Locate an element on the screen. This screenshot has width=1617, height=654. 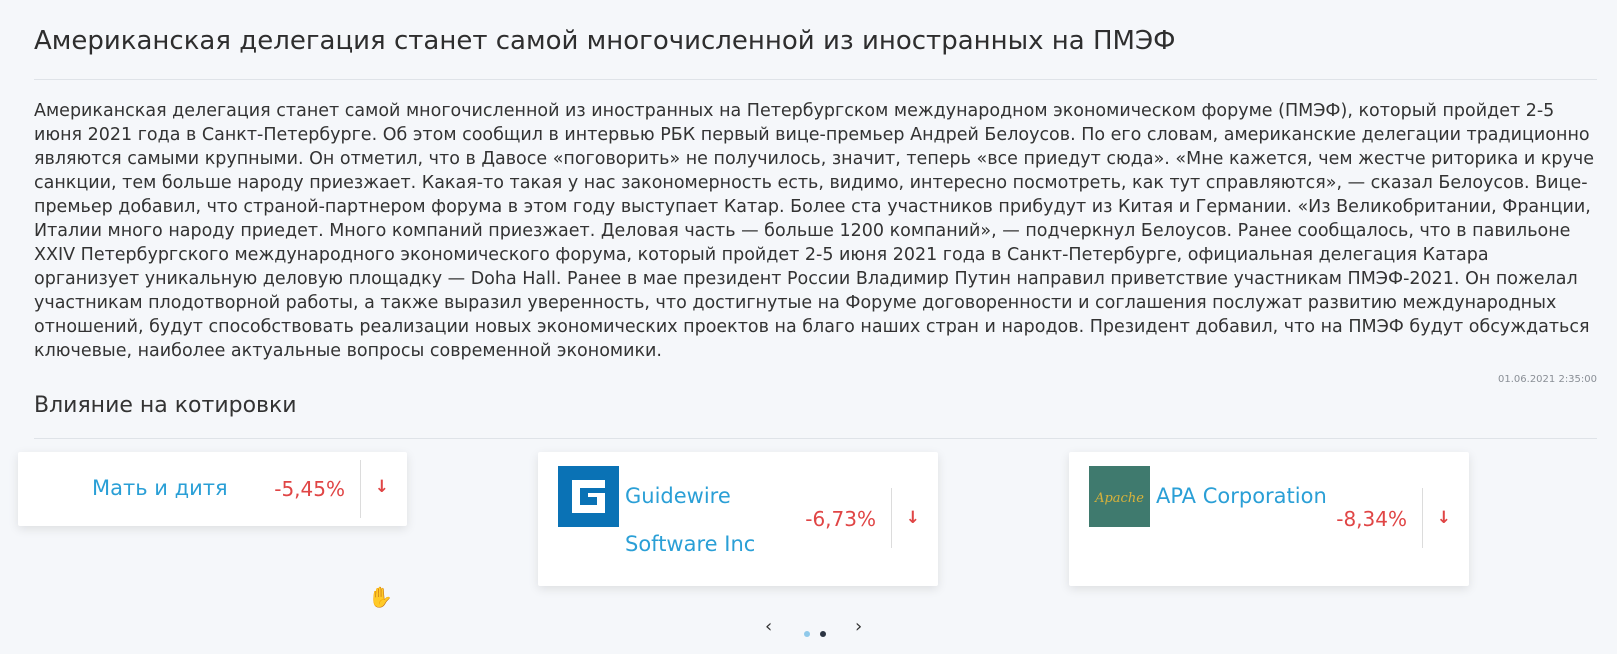
quotes-section-title: Влияние на котировки is located at coordinates (165, 405).